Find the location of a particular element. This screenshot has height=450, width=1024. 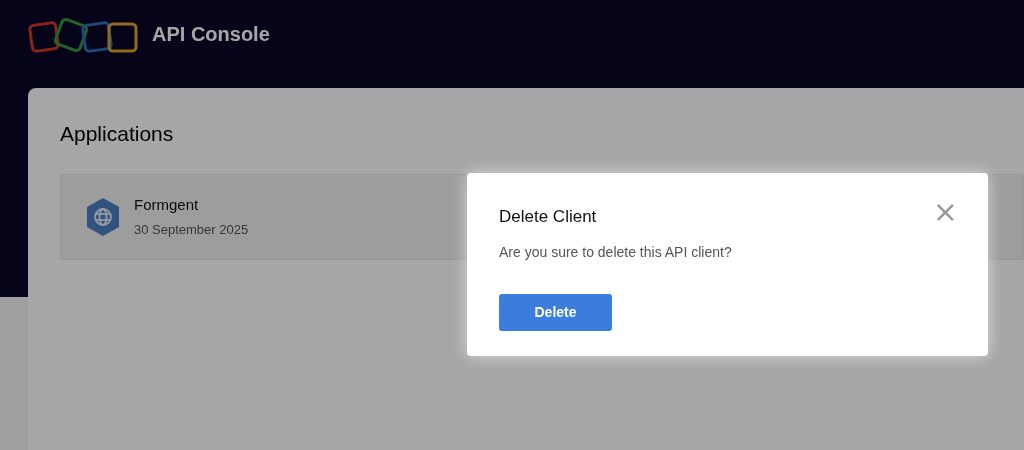

dialog-message: Are you sure to delete this API client? is located at coordinates (616, 252).